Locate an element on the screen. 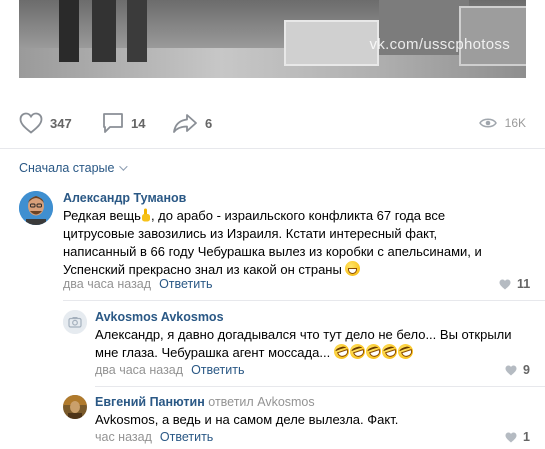 This screenshot has height=449, width=545. comment-like-button: 11 is located at coordinates (514, 284).